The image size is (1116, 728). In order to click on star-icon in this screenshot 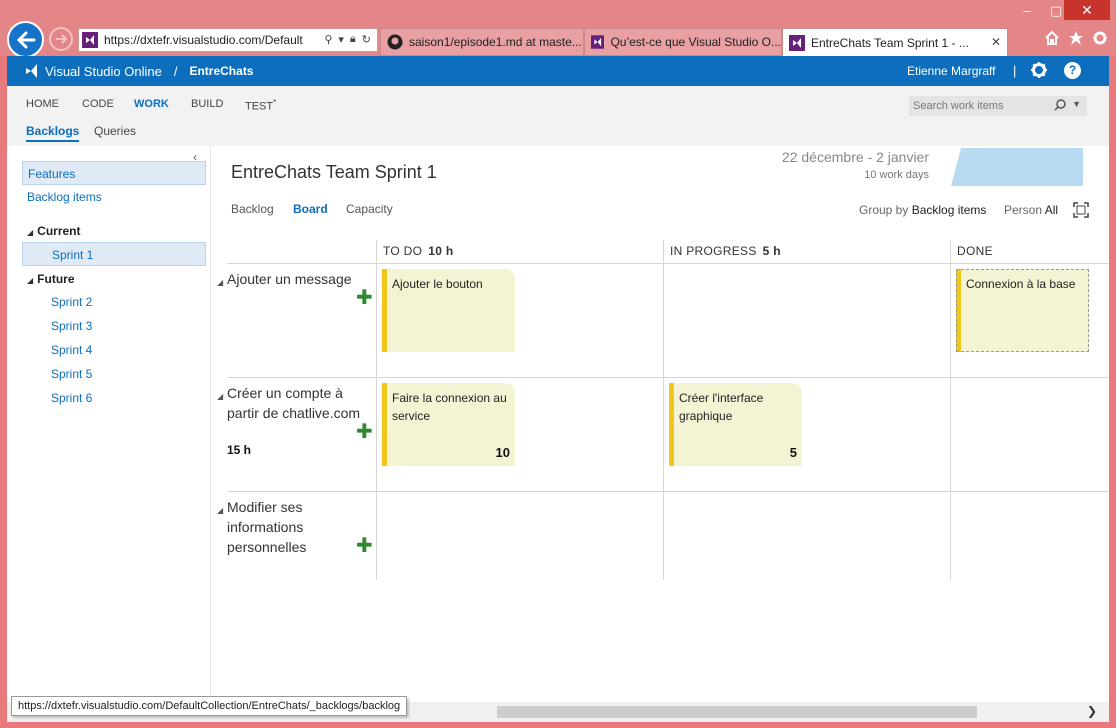, I will do `click(1076, 38)`.